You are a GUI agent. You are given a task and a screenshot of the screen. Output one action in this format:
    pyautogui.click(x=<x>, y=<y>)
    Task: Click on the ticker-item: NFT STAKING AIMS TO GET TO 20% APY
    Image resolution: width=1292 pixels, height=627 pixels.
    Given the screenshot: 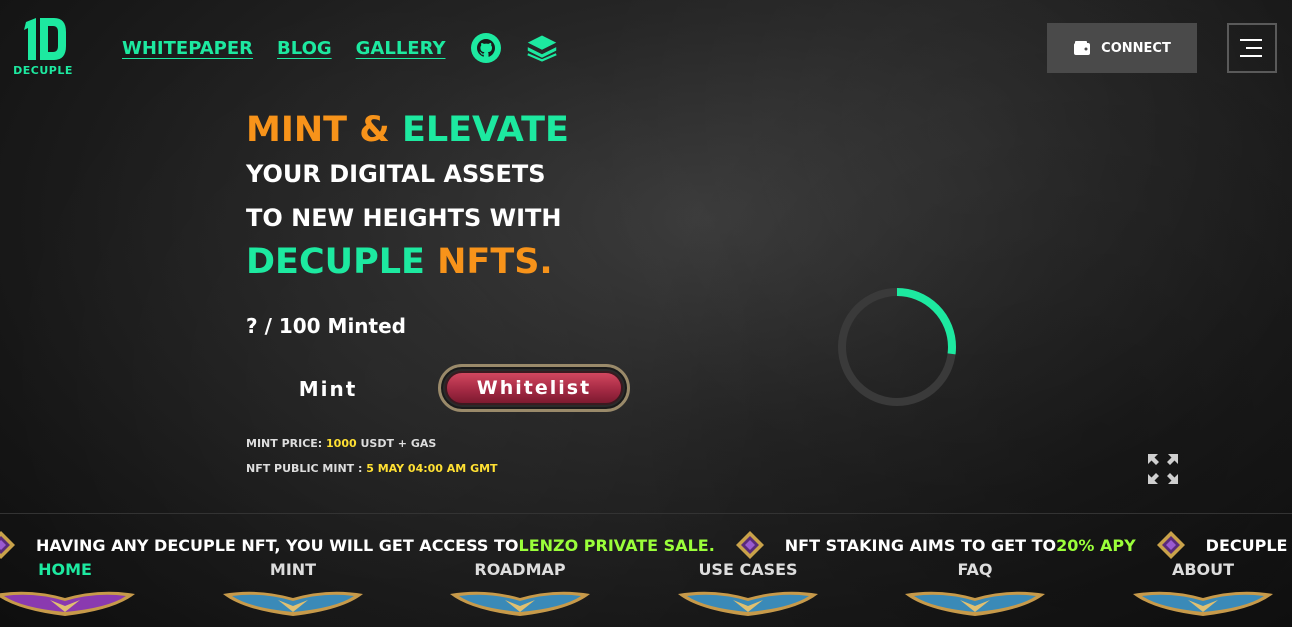 What is the action you would take?
    pyautogui.click(x=960, y=545)
    